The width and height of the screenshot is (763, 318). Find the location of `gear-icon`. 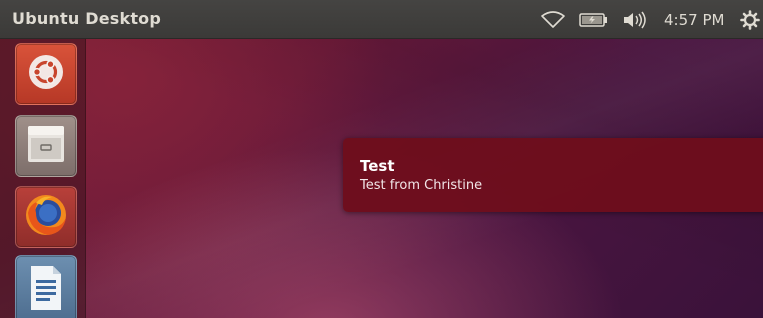

gear-icon is located at coordinates (750, 20).